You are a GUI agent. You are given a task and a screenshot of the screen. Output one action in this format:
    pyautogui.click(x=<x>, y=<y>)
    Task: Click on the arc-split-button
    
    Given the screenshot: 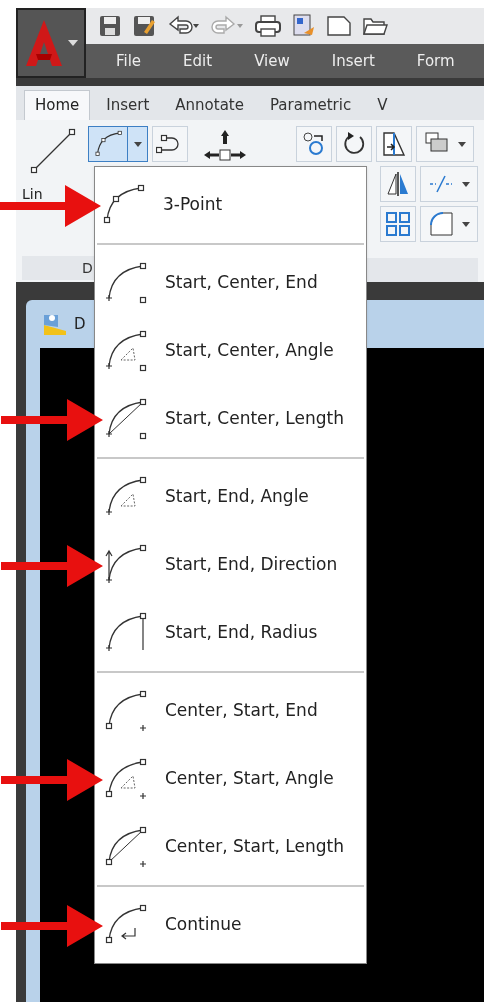 What is the action you would take?
    pyautogui.click(x=118, y=144)
    